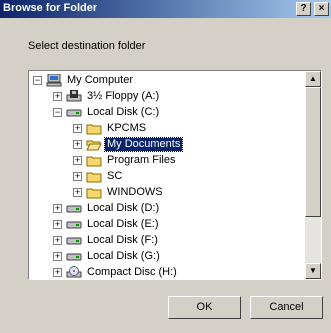 This screenshot has width=331, height=333. What do you see at coordinates (313, 271) in the screenshot?
I see `scroll-down-button: ▼` at bounding box center [313, 271].